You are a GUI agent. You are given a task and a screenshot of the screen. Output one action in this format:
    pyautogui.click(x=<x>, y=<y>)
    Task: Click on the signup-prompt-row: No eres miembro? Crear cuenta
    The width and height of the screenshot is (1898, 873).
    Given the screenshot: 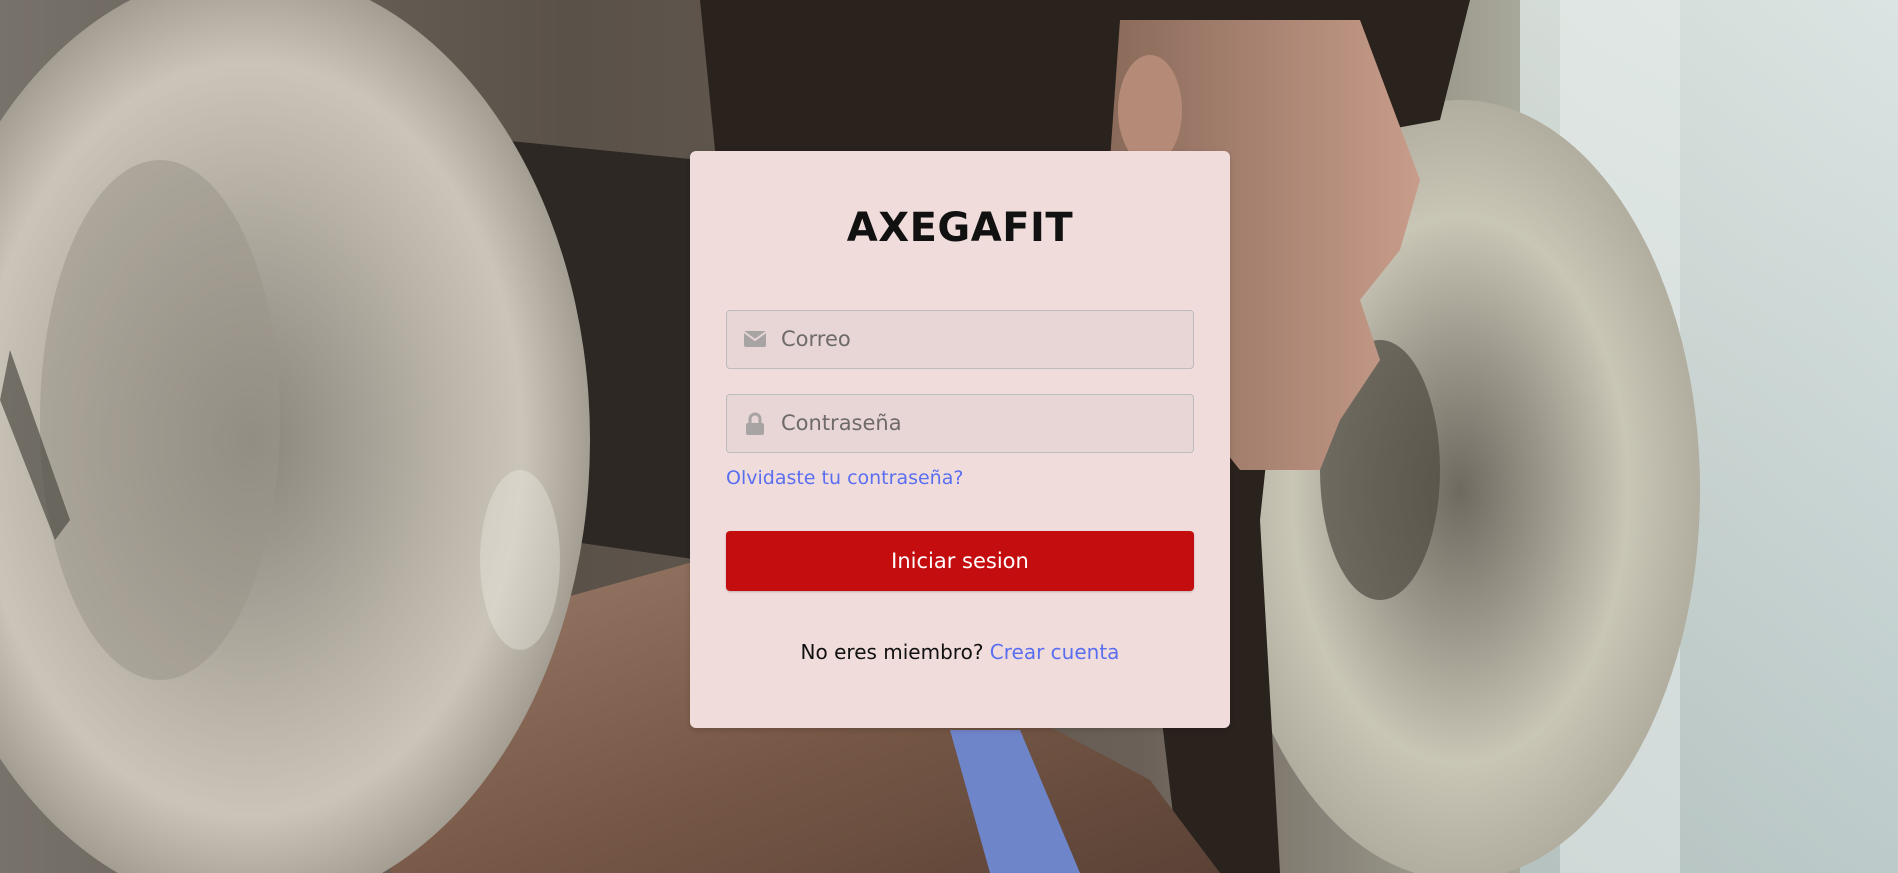 What is the action you would take?
    pyautogui.click(x=960, y=652)
    